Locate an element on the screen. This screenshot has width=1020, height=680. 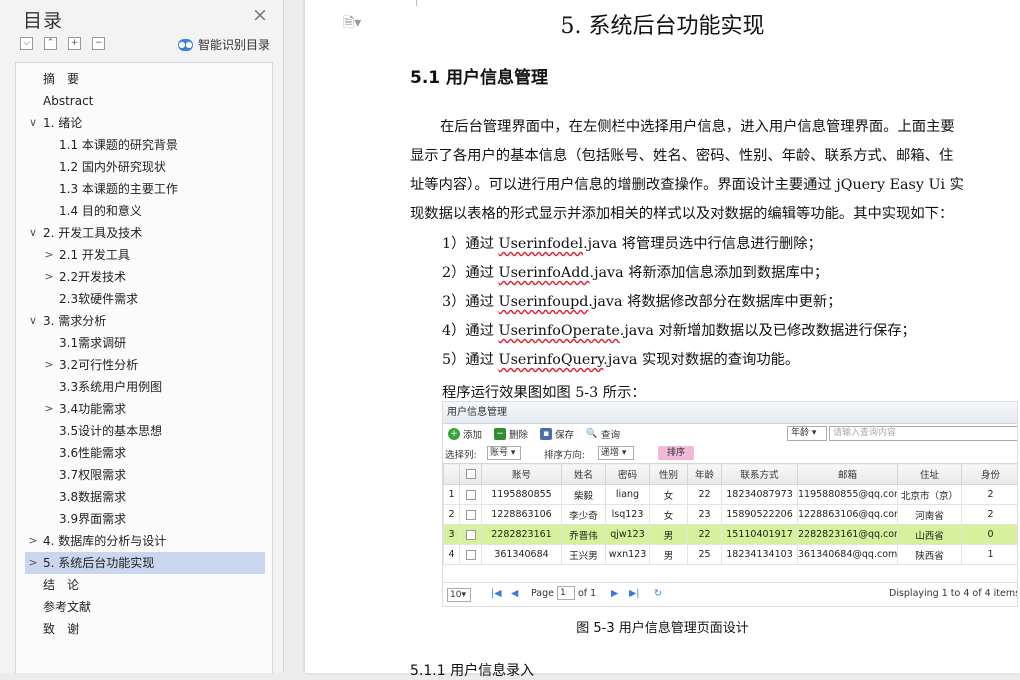
query-button: 🔍 查询 is located at coordinates (603, 434).